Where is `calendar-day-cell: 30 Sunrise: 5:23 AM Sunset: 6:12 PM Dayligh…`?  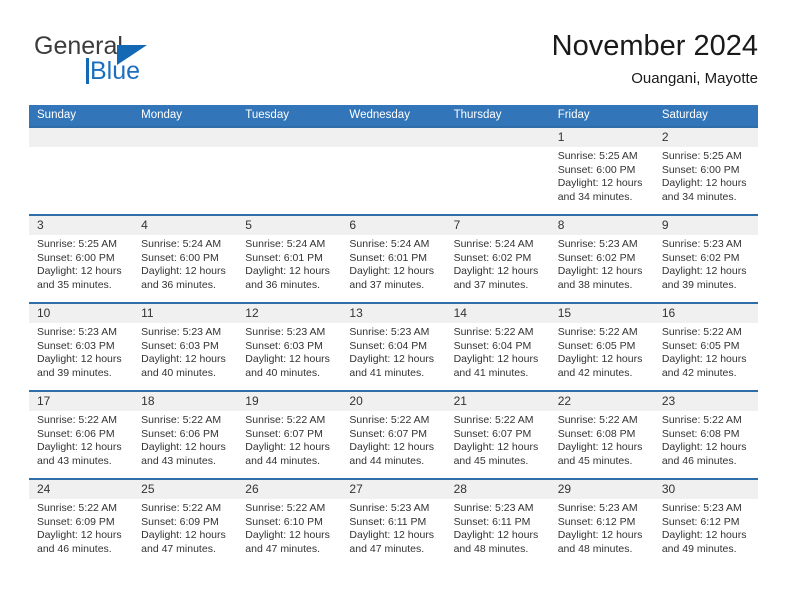
calendar-day-cell: 30 Sunrise: 5:23 AM Sunset: 6:12 PM Dayligh… is located at coordinates (705, 523).